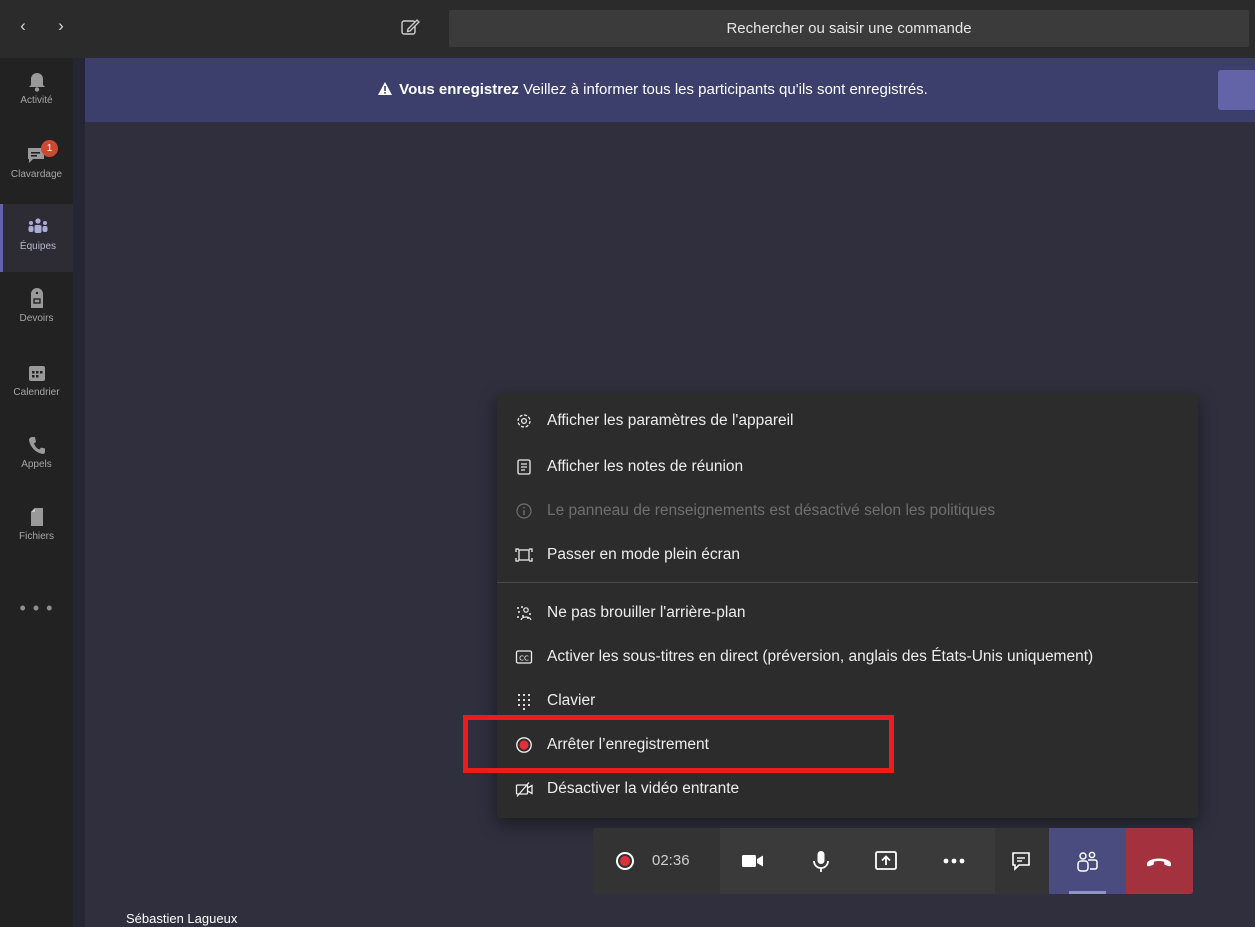  What do you see at coordinates (643, 788) in the screenshot?
I see `menu-item-label: Désactiver la vidéo entrante` at bounding box center [643, 788].